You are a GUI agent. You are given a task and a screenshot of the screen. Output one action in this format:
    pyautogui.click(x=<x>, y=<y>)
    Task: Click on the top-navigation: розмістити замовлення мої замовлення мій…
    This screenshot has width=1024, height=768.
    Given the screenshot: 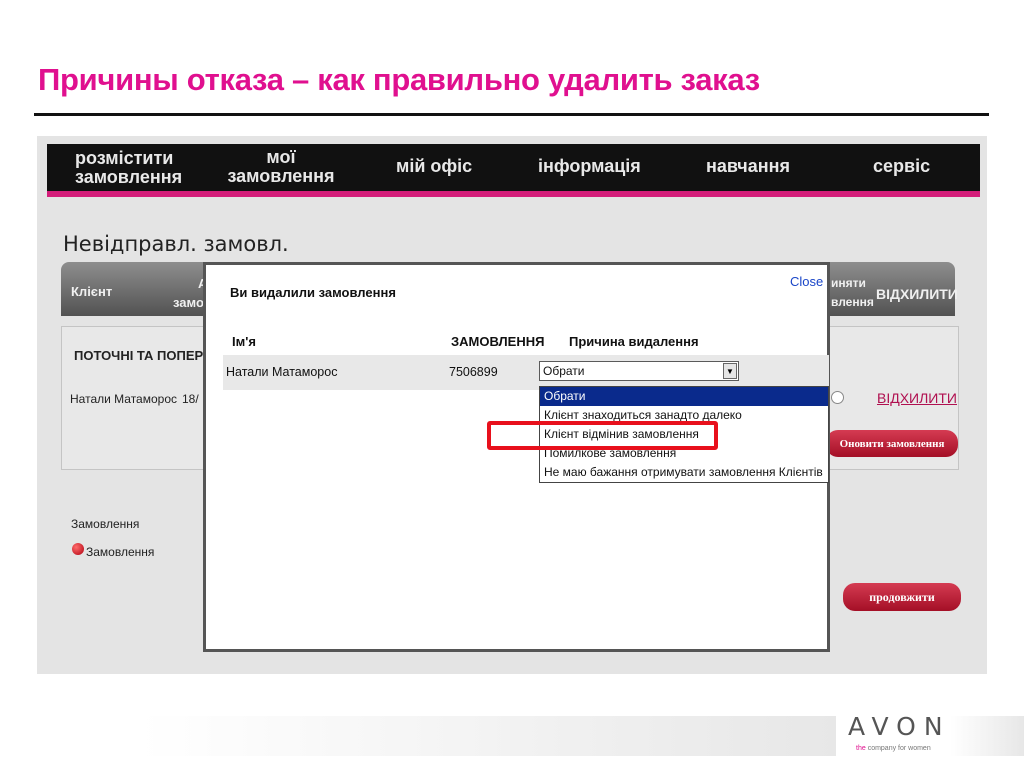 What is the action you would take?
    pyautogui.click(x=513, y=169)
    